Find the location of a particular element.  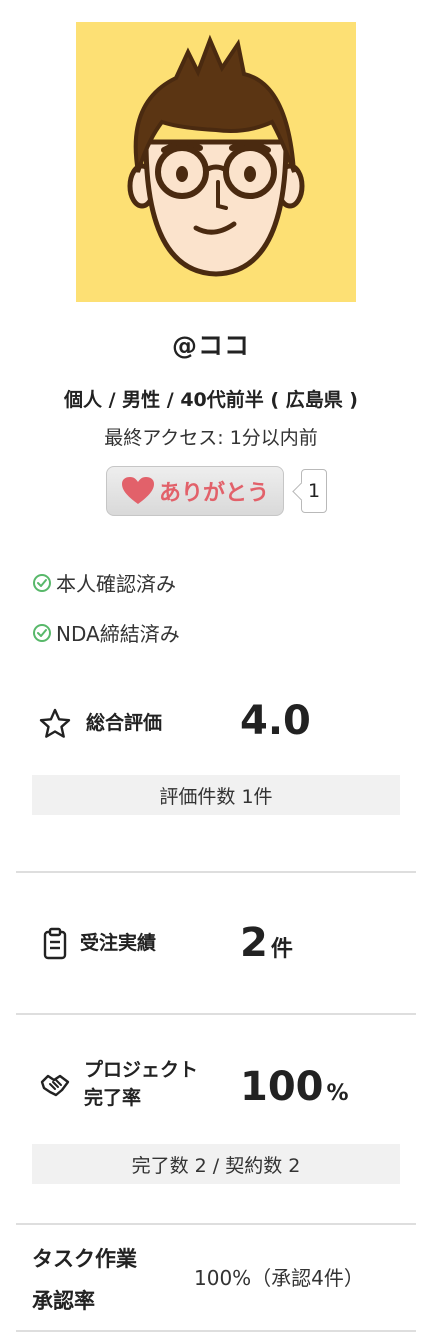

nda-signed: NDA締結済み is located at coordinates (106, 632).